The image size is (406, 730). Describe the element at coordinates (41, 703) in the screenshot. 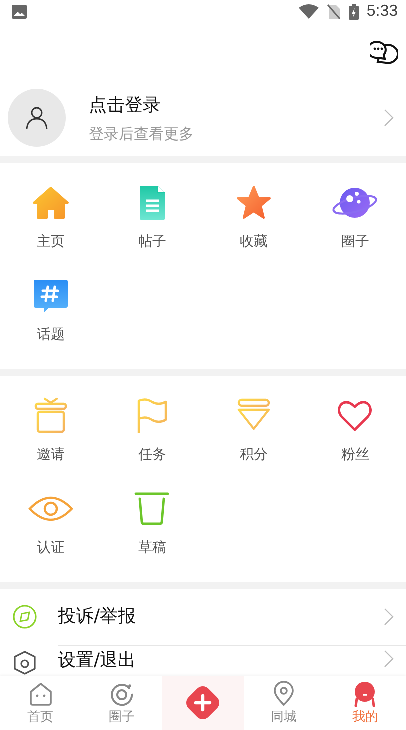

I see `tab: 首页` at that location.